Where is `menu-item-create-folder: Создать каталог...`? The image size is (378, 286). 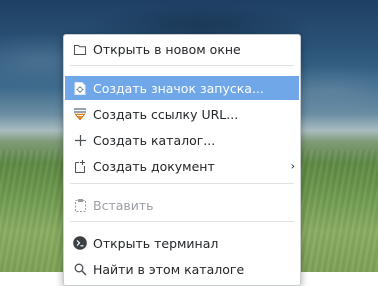 menu-item-create-folder: Создать каталог... is located at coordinates (182, 140).